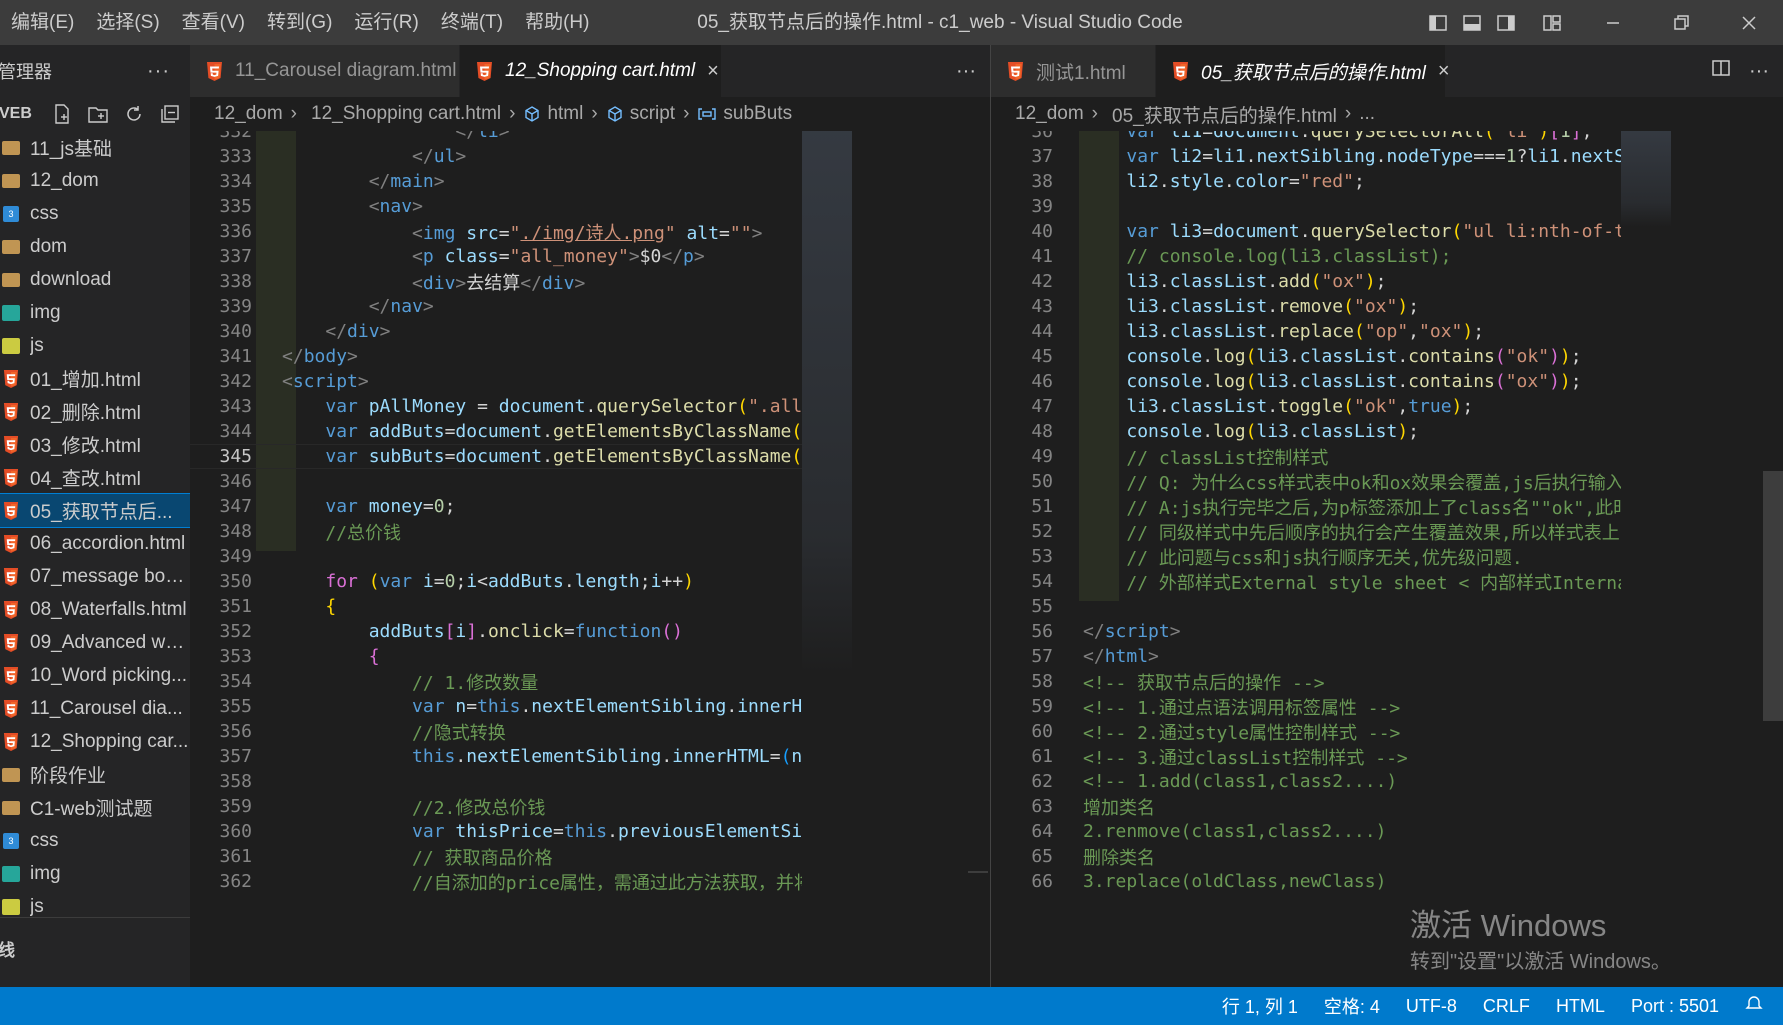  What do you see at coordinates (565, 114) in the screenshot?
I see `breadcrumb-item: html` at bounding box center [565, 114].